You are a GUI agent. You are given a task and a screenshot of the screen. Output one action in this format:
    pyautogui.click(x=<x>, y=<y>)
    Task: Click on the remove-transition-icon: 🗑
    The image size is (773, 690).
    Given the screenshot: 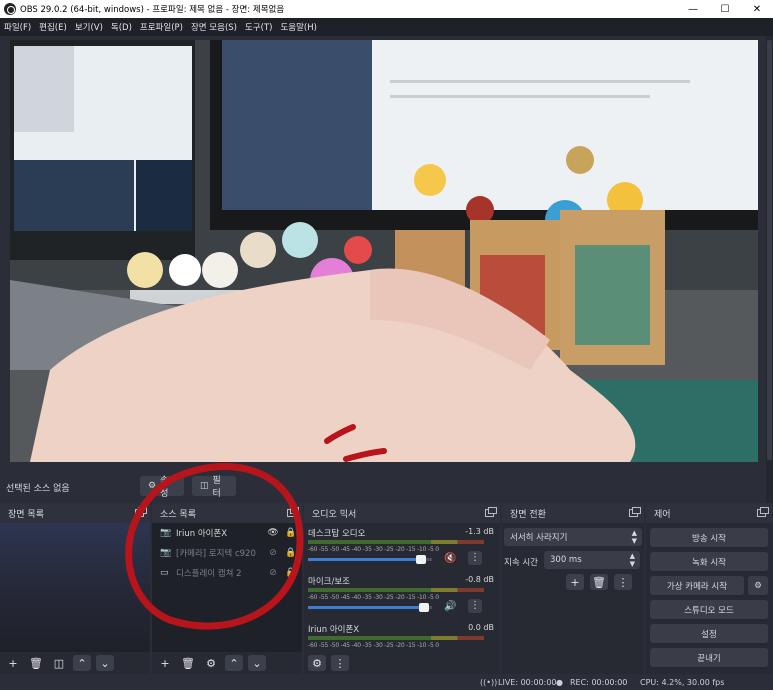 What is the action you would take?
    pyautogui.click(x=599, y=582)
    